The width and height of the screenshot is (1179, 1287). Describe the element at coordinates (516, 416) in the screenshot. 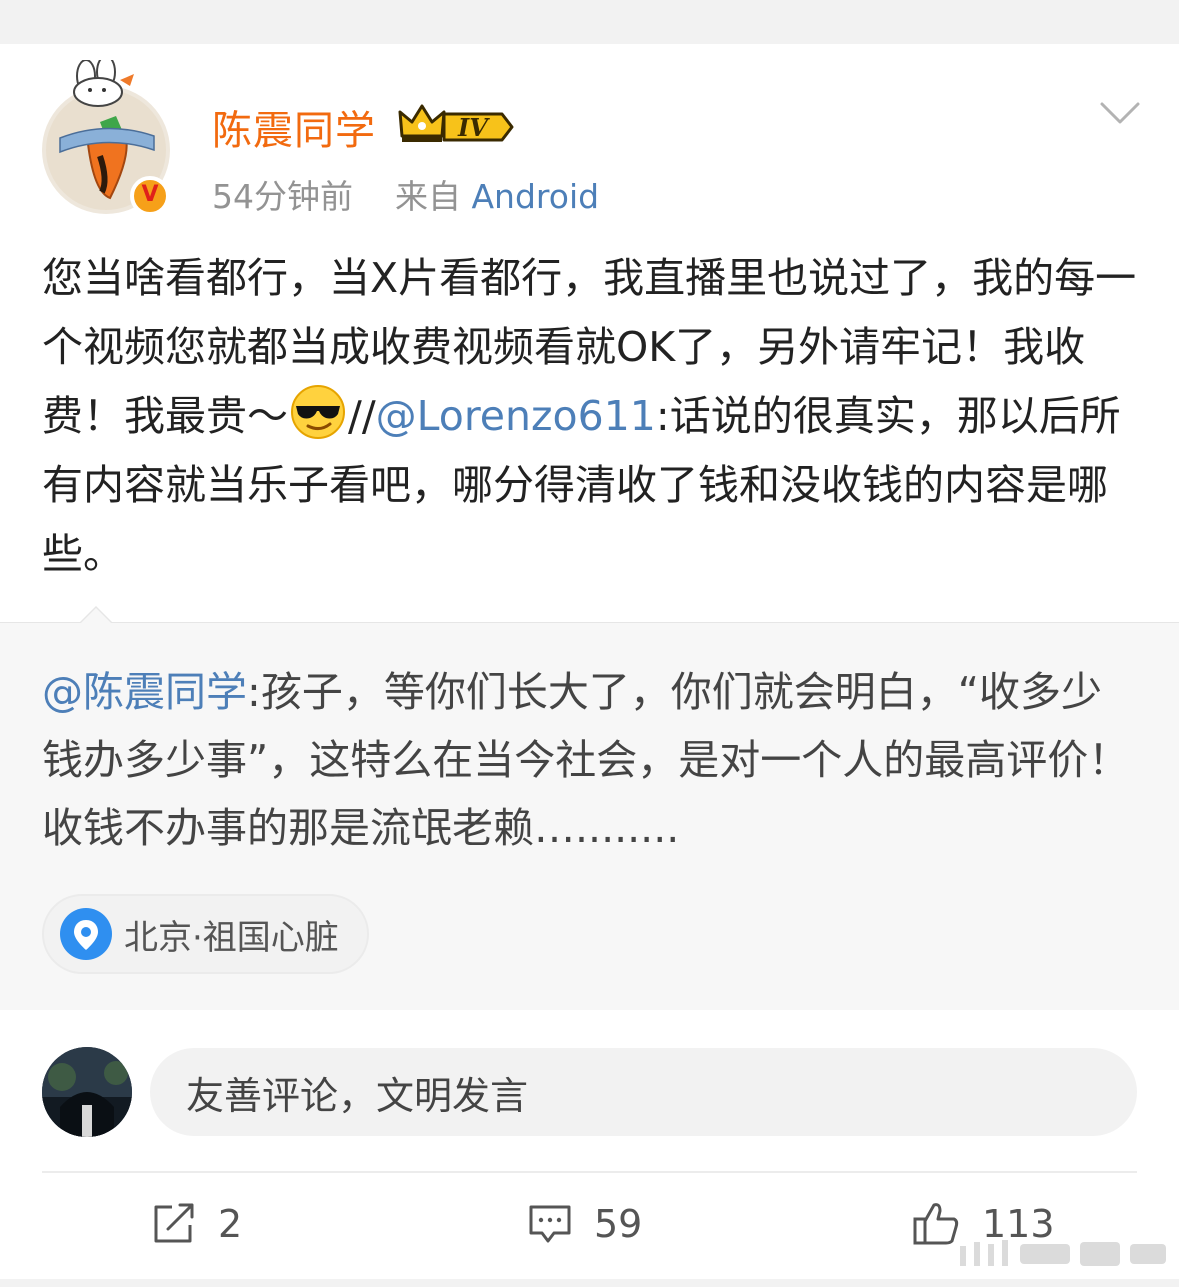

I see `mention-link: @Lorenzo611` at that location.